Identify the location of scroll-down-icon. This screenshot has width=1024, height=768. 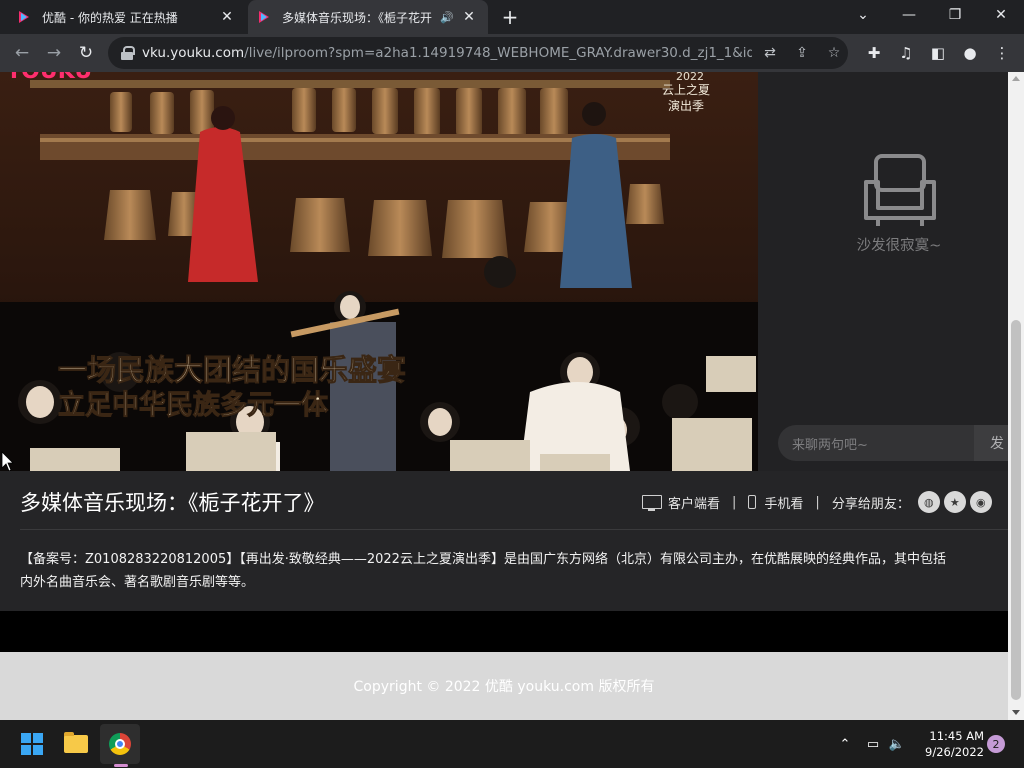
(1016, 712).